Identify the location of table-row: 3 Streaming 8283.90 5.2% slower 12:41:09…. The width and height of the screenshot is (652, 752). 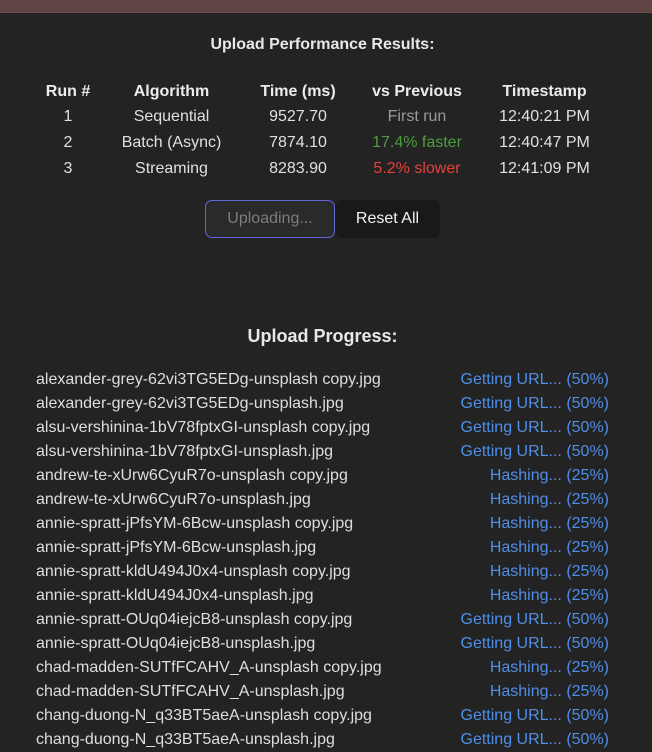
(322, 169).